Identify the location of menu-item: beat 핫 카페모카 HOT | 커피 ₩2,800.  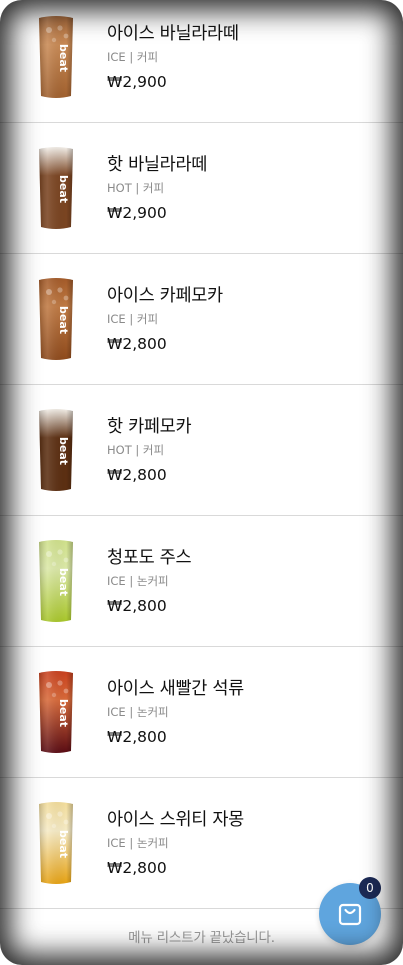
(201, 450).